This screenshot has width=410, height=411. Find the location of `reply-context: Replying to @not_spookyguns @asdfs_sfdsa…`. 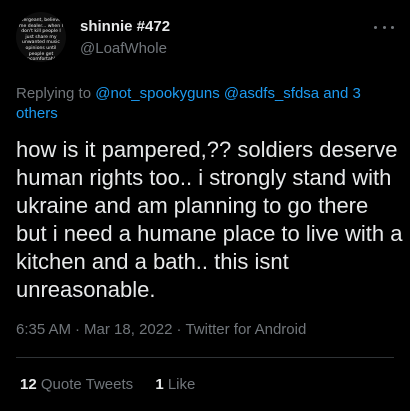

reply-context: Replying to @not_spookyguns @asdfs_sfdsa… is located at coordinates (201, 104).